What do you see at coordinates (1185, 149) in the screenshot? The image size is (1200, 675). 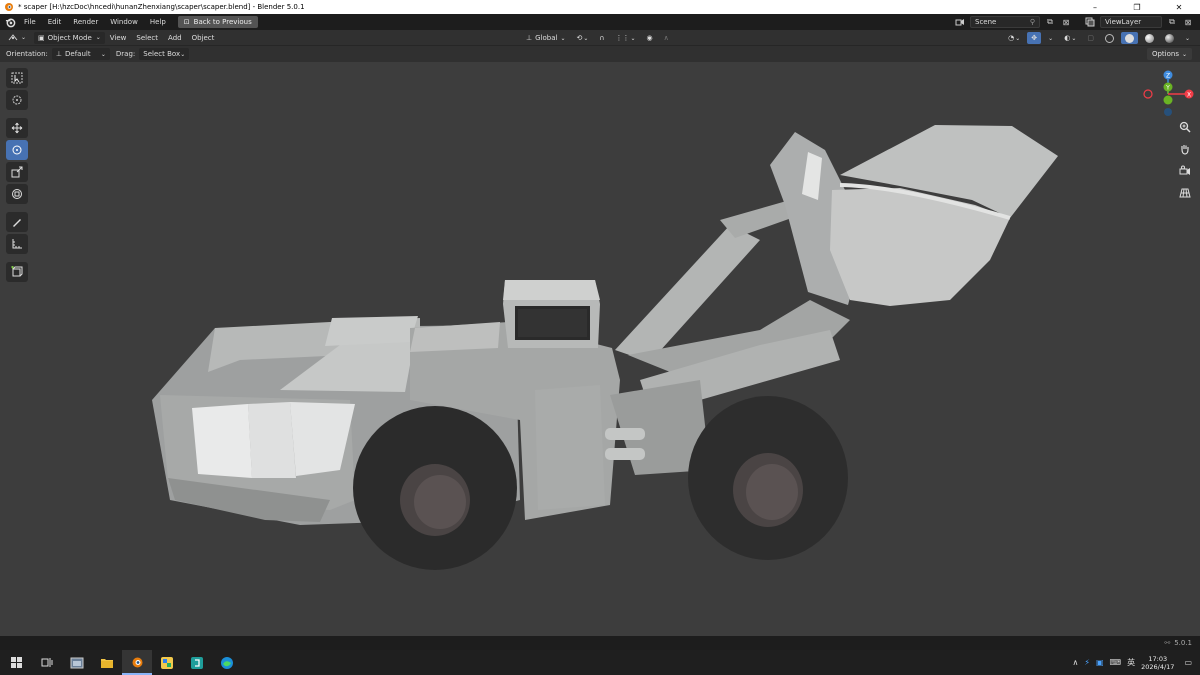 I see `hand-pan-icon` at bounding box center [1185, 149].